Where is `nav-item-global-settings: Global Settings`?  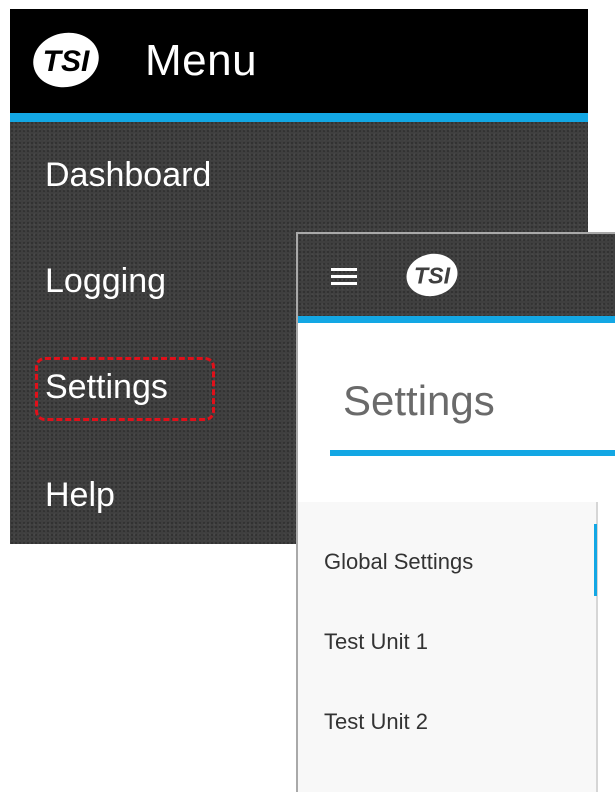 nav-item-global-settings: Global Settings is located at coordinates (398, 562).